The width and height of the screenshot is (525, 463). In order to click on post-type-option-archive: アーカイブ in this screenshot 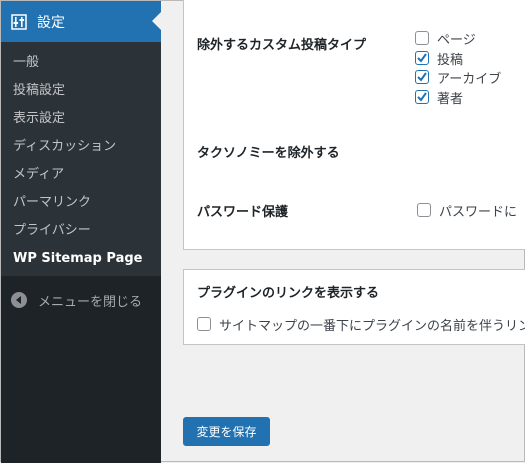, I will do `click(458, 77)`.